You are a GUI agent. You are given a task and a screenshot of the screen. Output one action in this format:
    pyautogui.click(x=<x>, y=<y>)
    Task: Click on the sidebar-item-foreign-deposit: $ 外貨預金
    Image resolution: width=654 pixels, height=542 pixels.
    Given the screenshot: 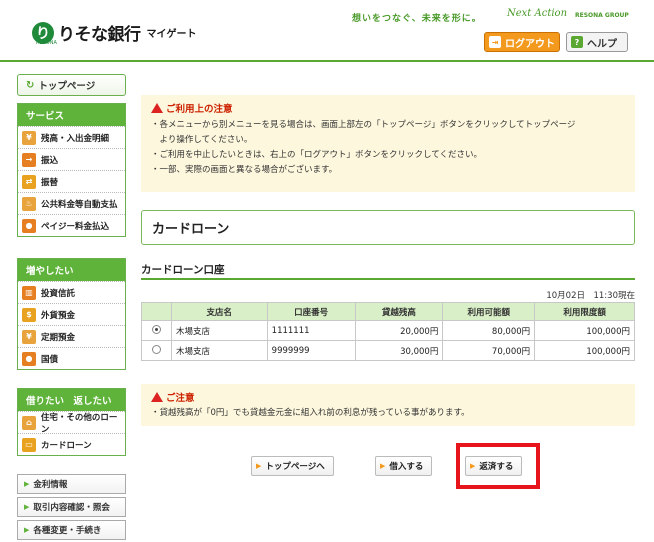 What is the action you would take?
    pyautogui.click(x=71, y=314)
    